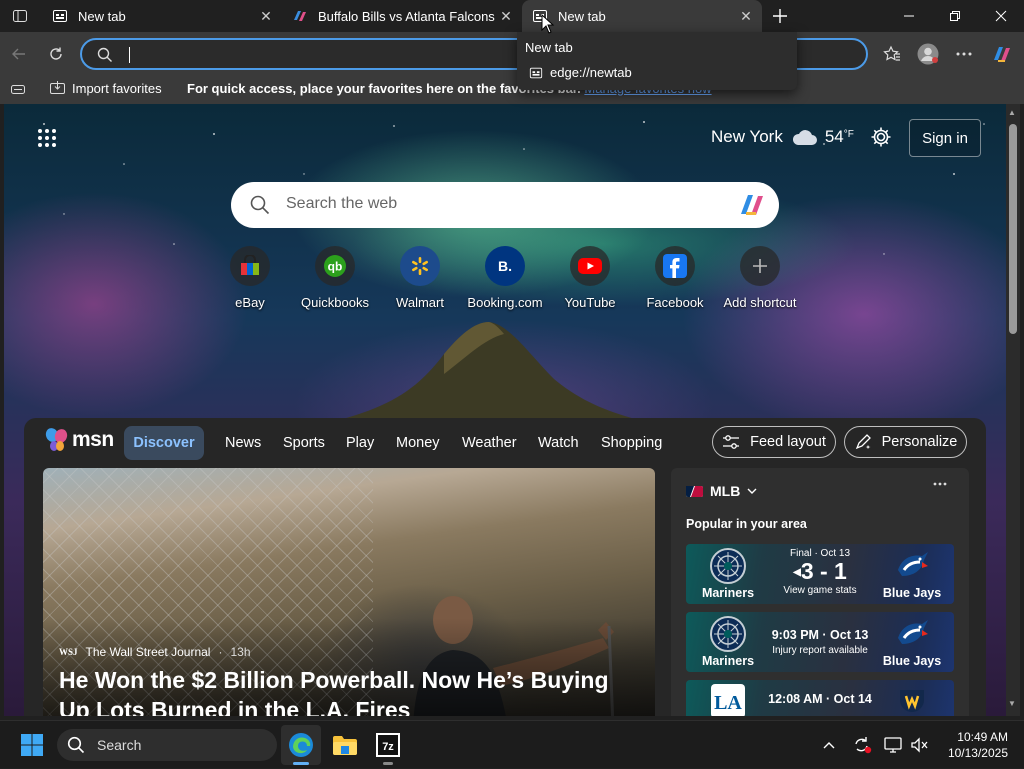  Describe the element at coordinates (300, 16) in the screenshot. I see `copilot-icon` at that location.